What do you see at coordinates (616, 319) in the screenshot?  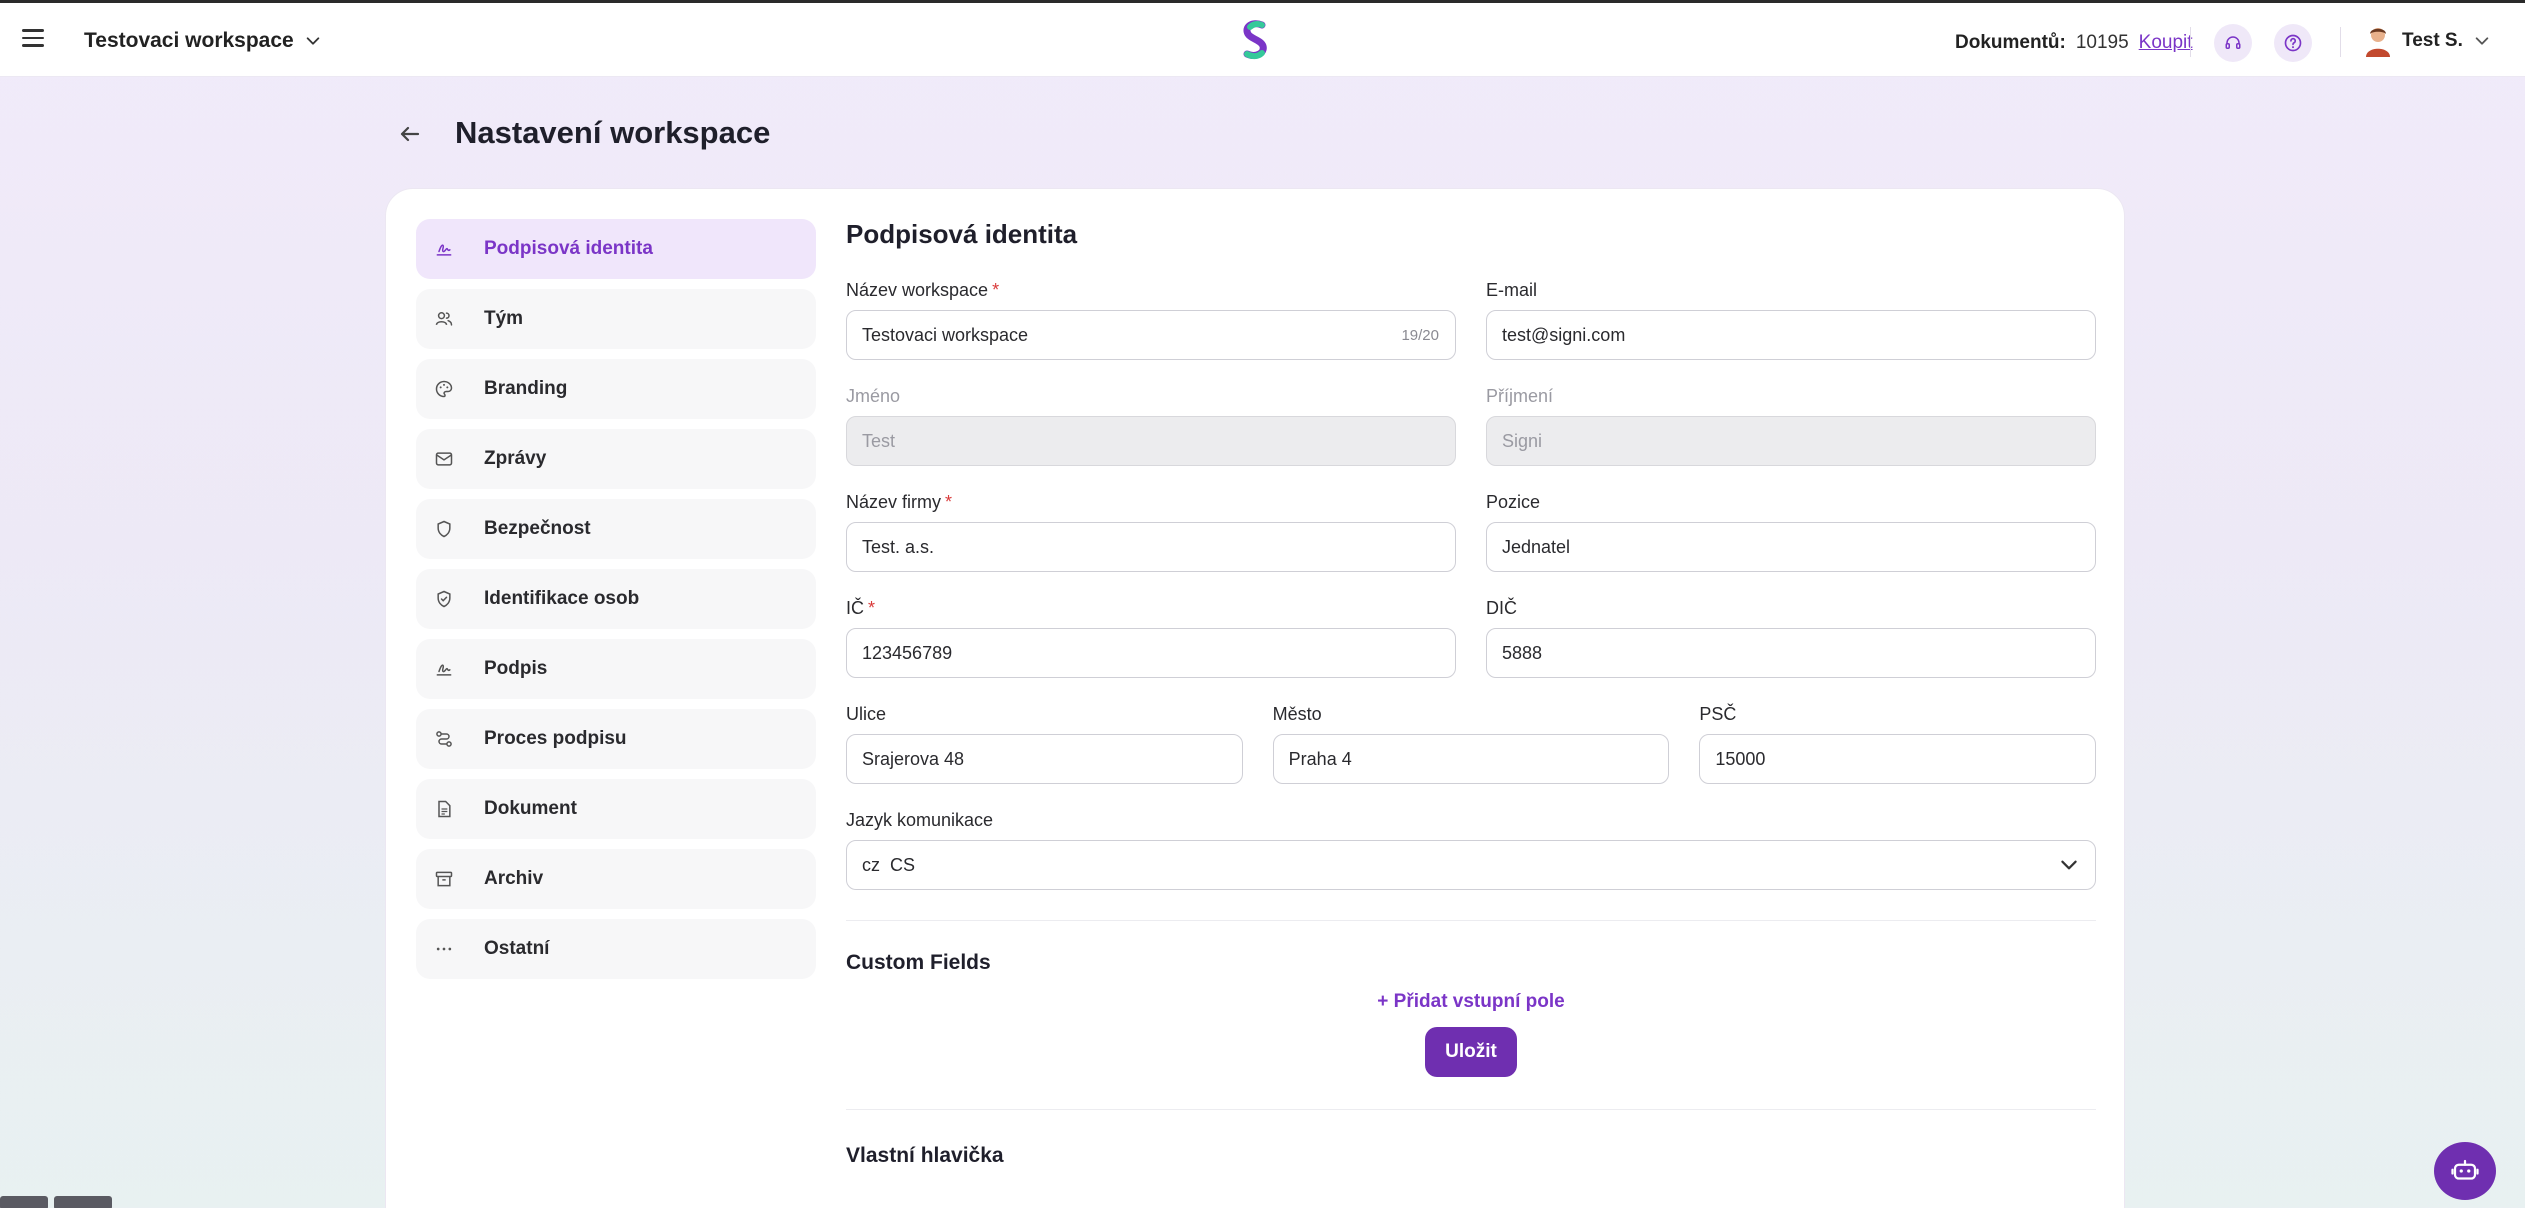 I see `nav-item-tym: Tým` at bounding box center [616, 319].